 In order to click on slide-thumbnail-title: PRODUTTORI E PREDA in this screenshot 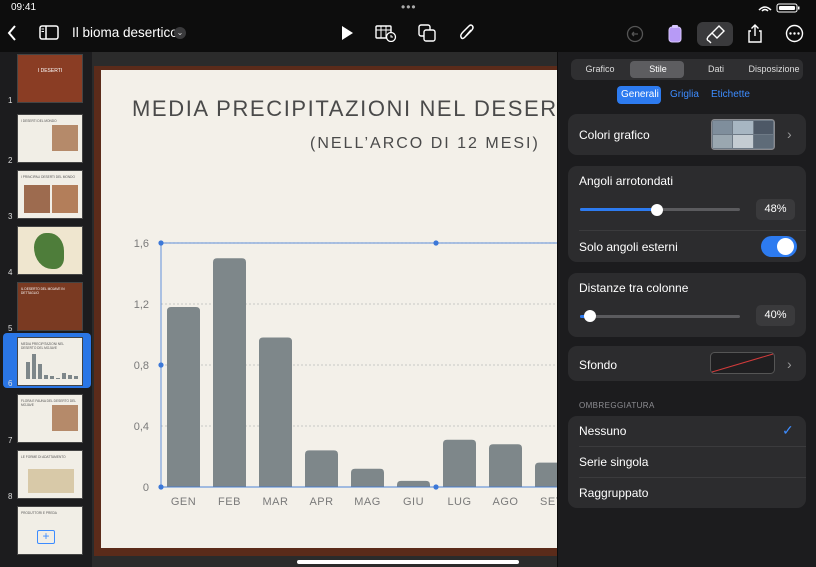, I will do `click(39, 513)`.